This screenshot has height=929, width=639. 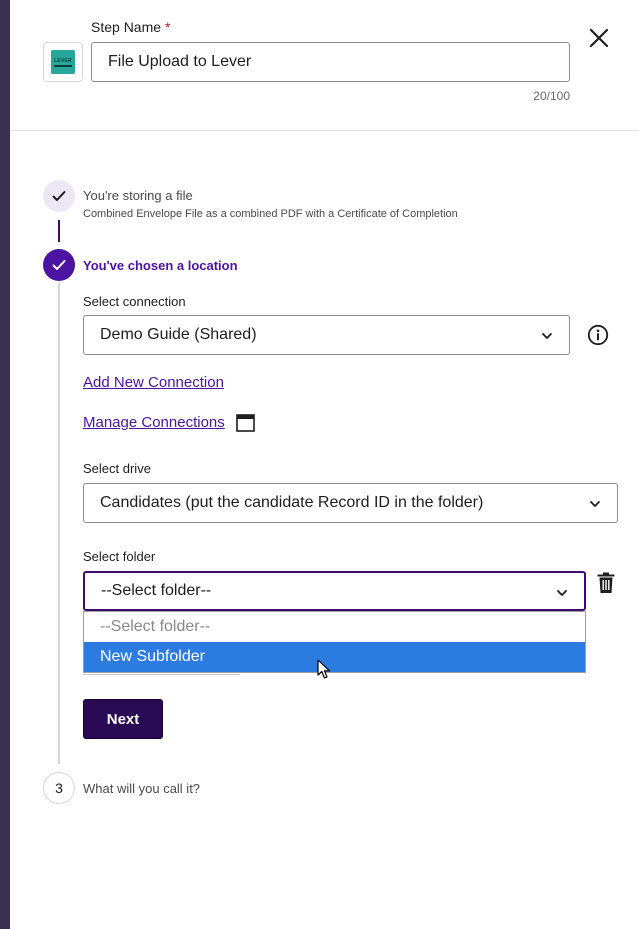 What do you see at coordinates (142, 788) in the screenshot?
I see `step-3-title: What will you call it?` at bounding box center [142, 788].